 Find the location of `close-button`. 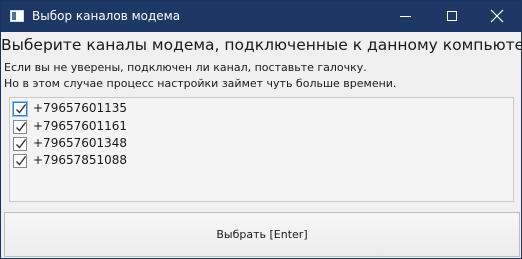

close-button is located at coordinates (497, 16).